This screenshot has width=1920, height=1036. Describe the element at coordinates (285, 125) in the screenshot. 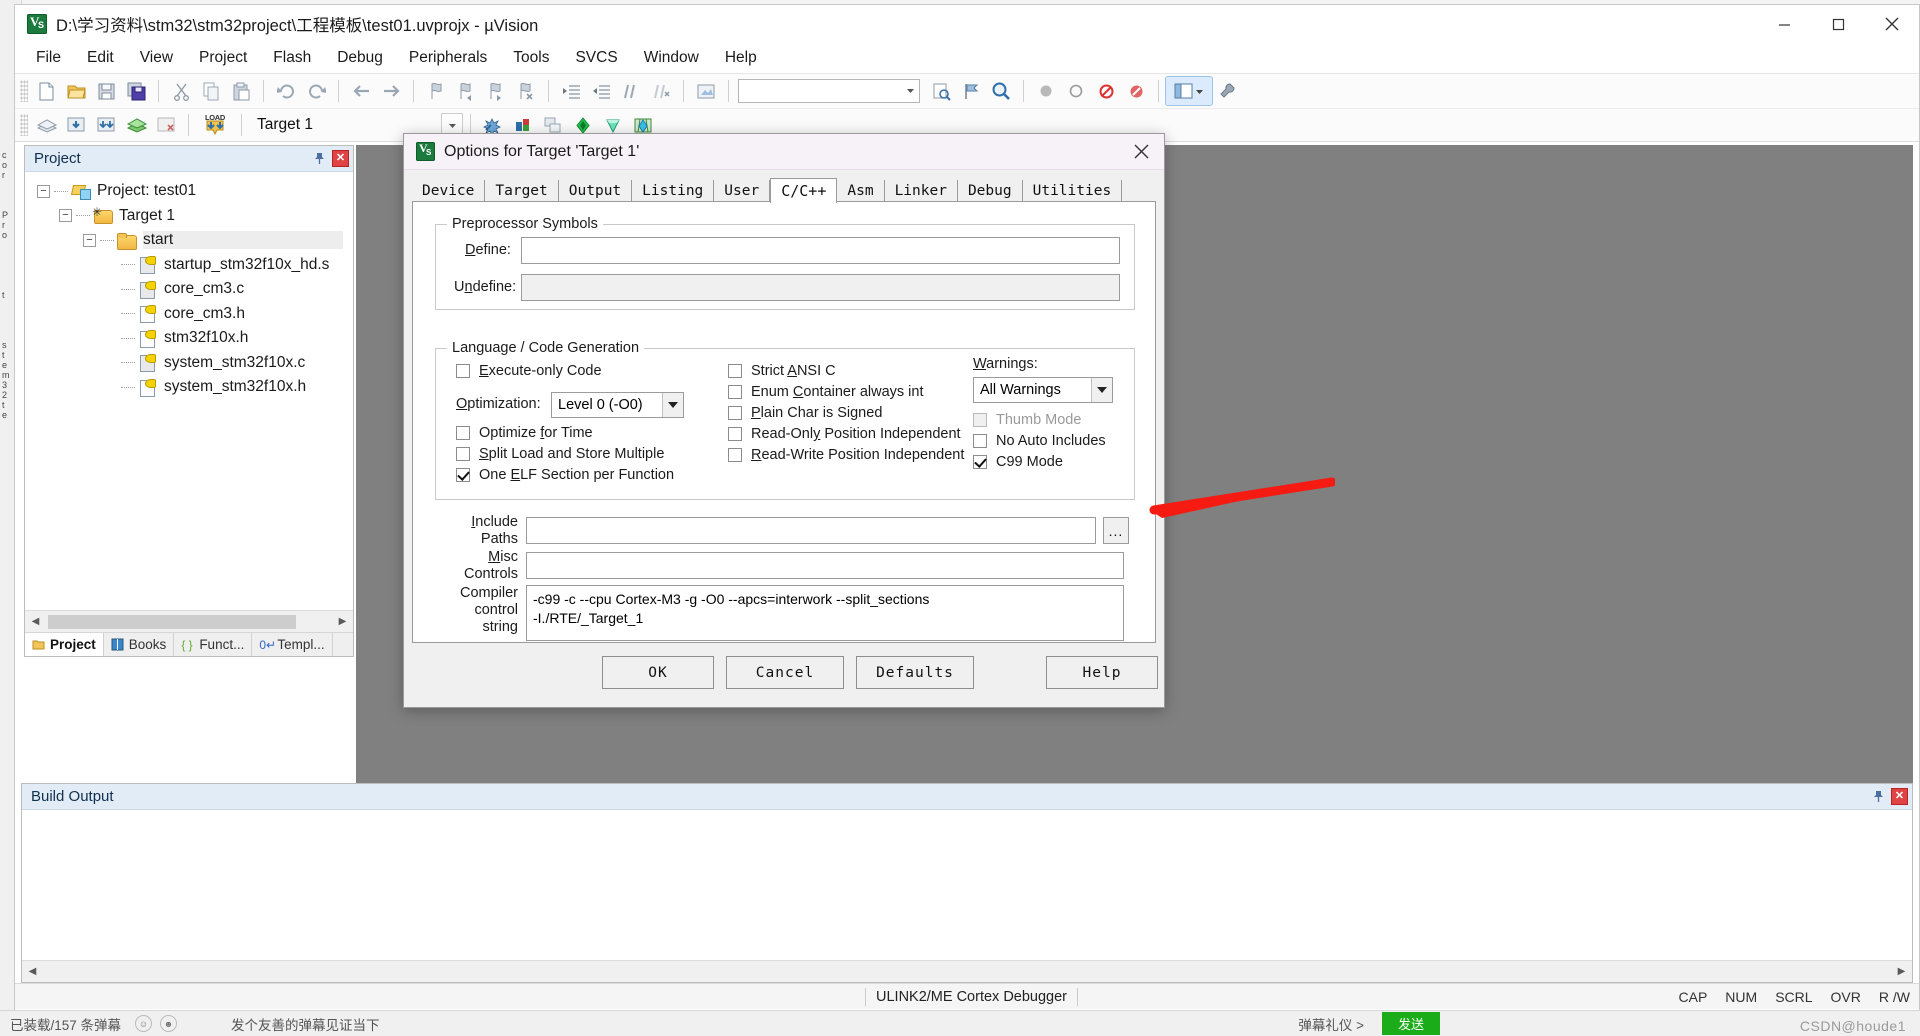

I see `target-selector-label: Target 1` at that location.